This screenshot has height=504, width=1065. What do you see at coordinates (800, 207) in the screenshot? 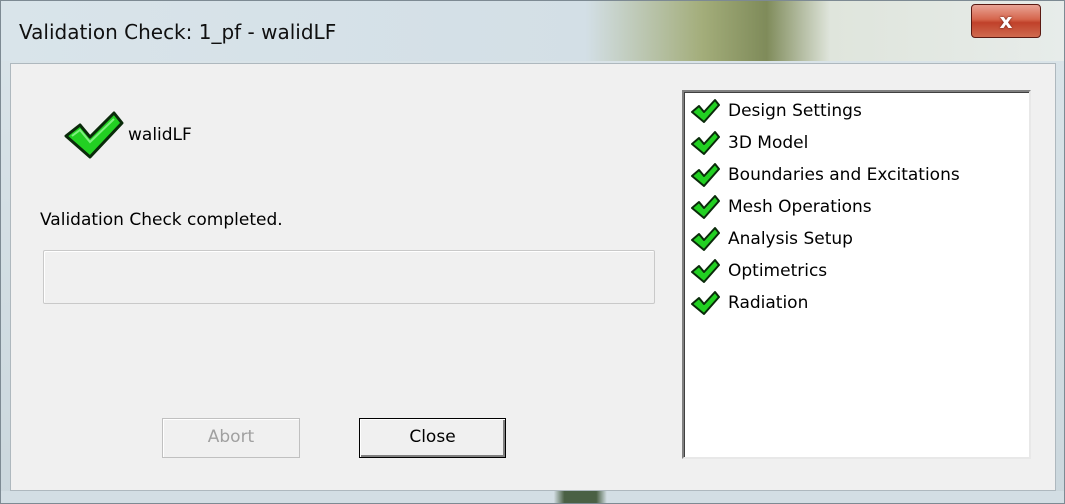
I see `check-label: Mesh Operations` at bounding box center [800, 207].